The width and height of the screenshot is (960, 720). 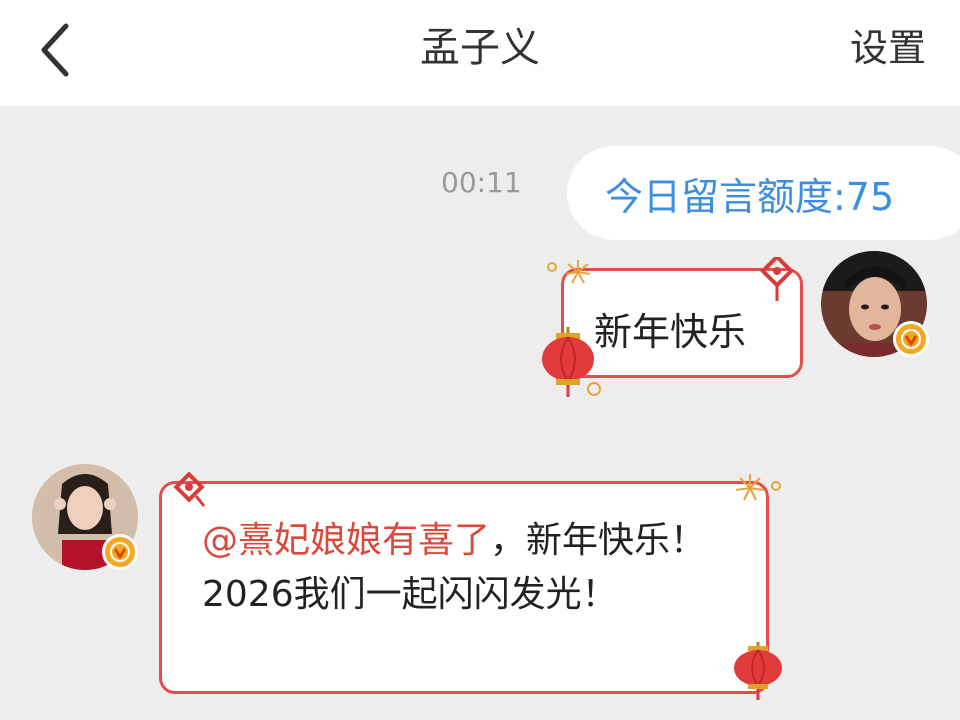 What do you see at coordinates (888, 48) in the screenshot?
I see `settings-button: 设置` at bounding box center [888, 48].